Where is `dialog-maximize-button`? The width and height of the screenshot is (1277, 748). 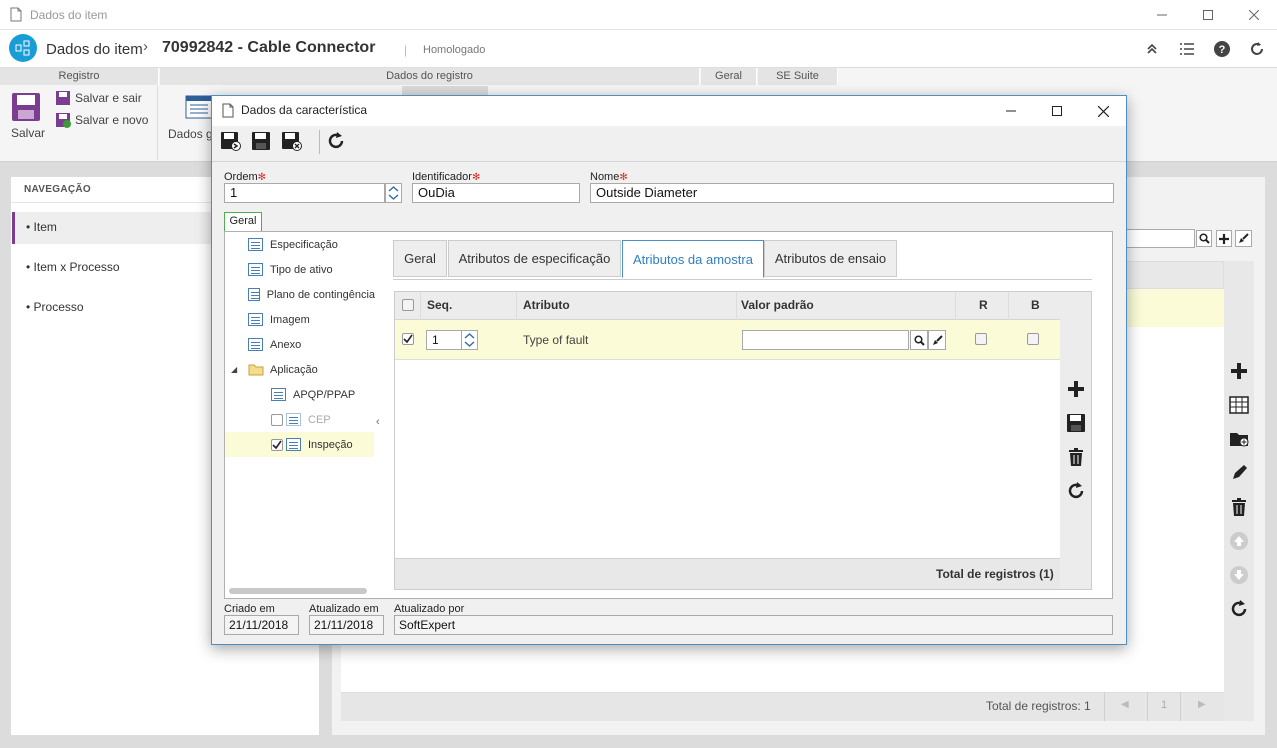 dialog-maximize-button is located at coordinates (1057, 111).